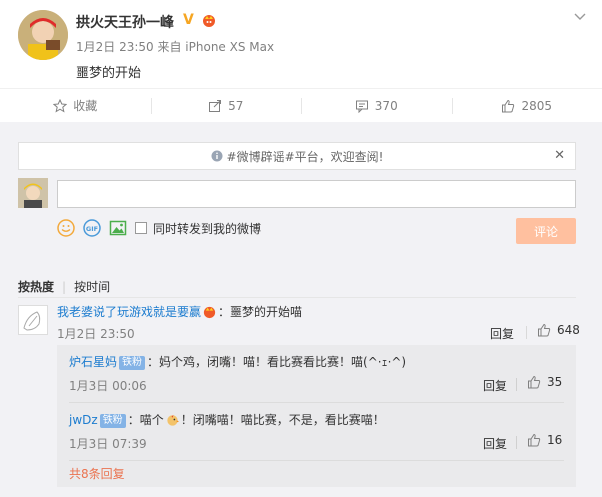 This screenshot has height=497, width=602. What do you see at coordinates (555, 382) in the screenshot?
I see `reply-like-count: 35` at bounding box center [555, 382].